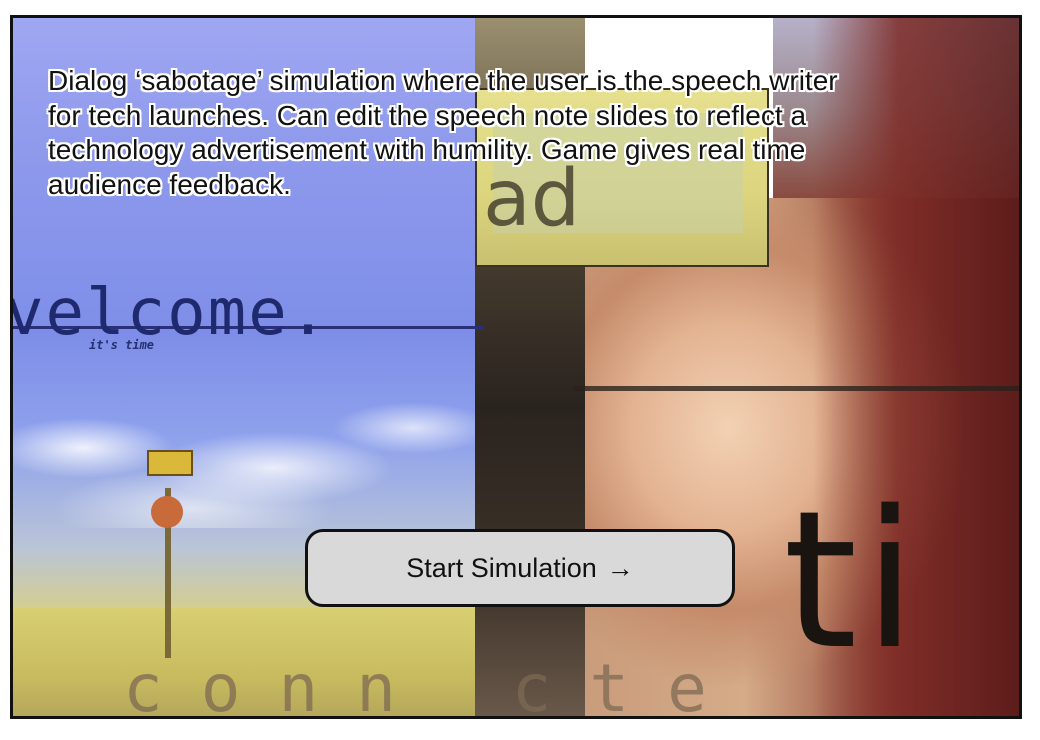 This screenshot has width=1040, height=740. Describe the element at coordinates (122, 345) in the screenshot. I see `welcome-subtext: it's time` at that location.